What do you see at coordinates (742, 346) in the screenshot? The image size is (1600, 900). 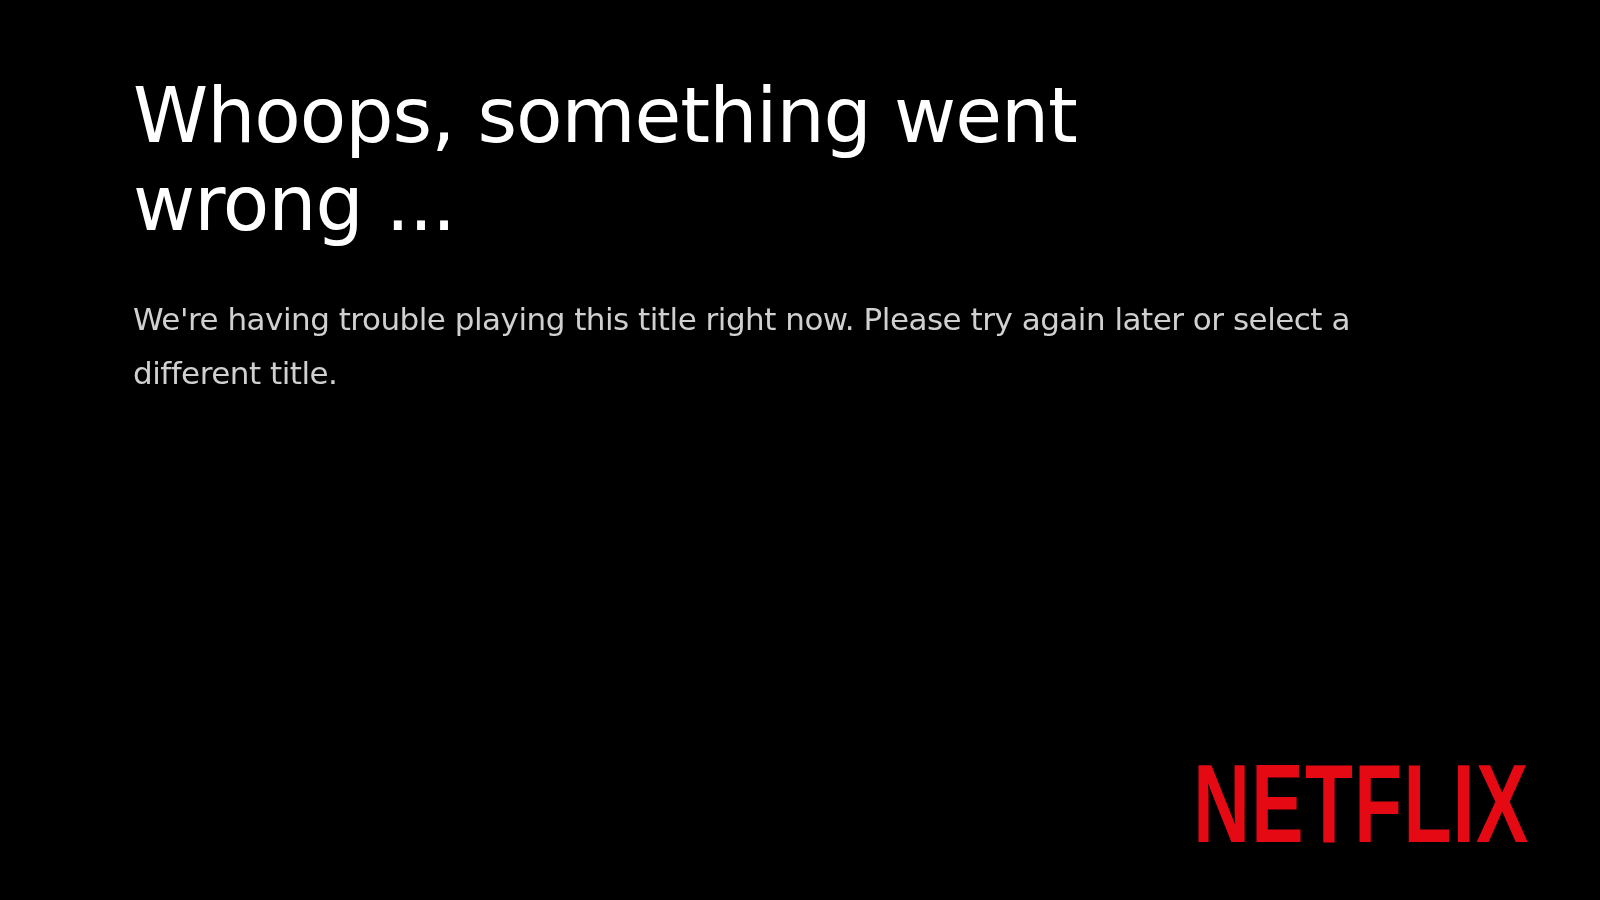 I see `error-message: We're having trouble playing this title right now. Please try again later or select a different title.` at bounding box center [742, 346].